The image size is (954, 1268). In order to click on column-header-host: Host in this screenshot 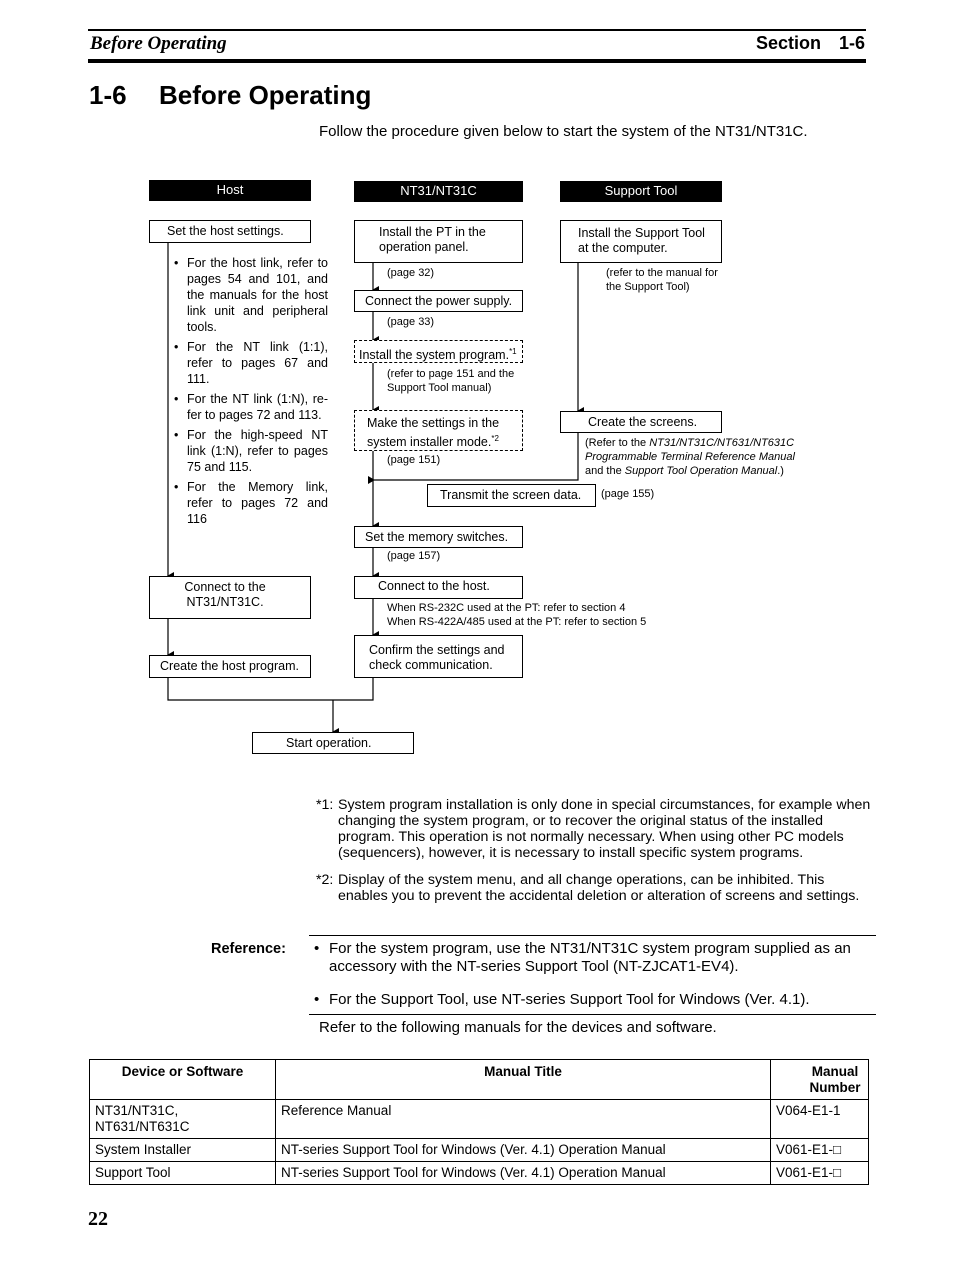, I will do `click(230, 190)`.